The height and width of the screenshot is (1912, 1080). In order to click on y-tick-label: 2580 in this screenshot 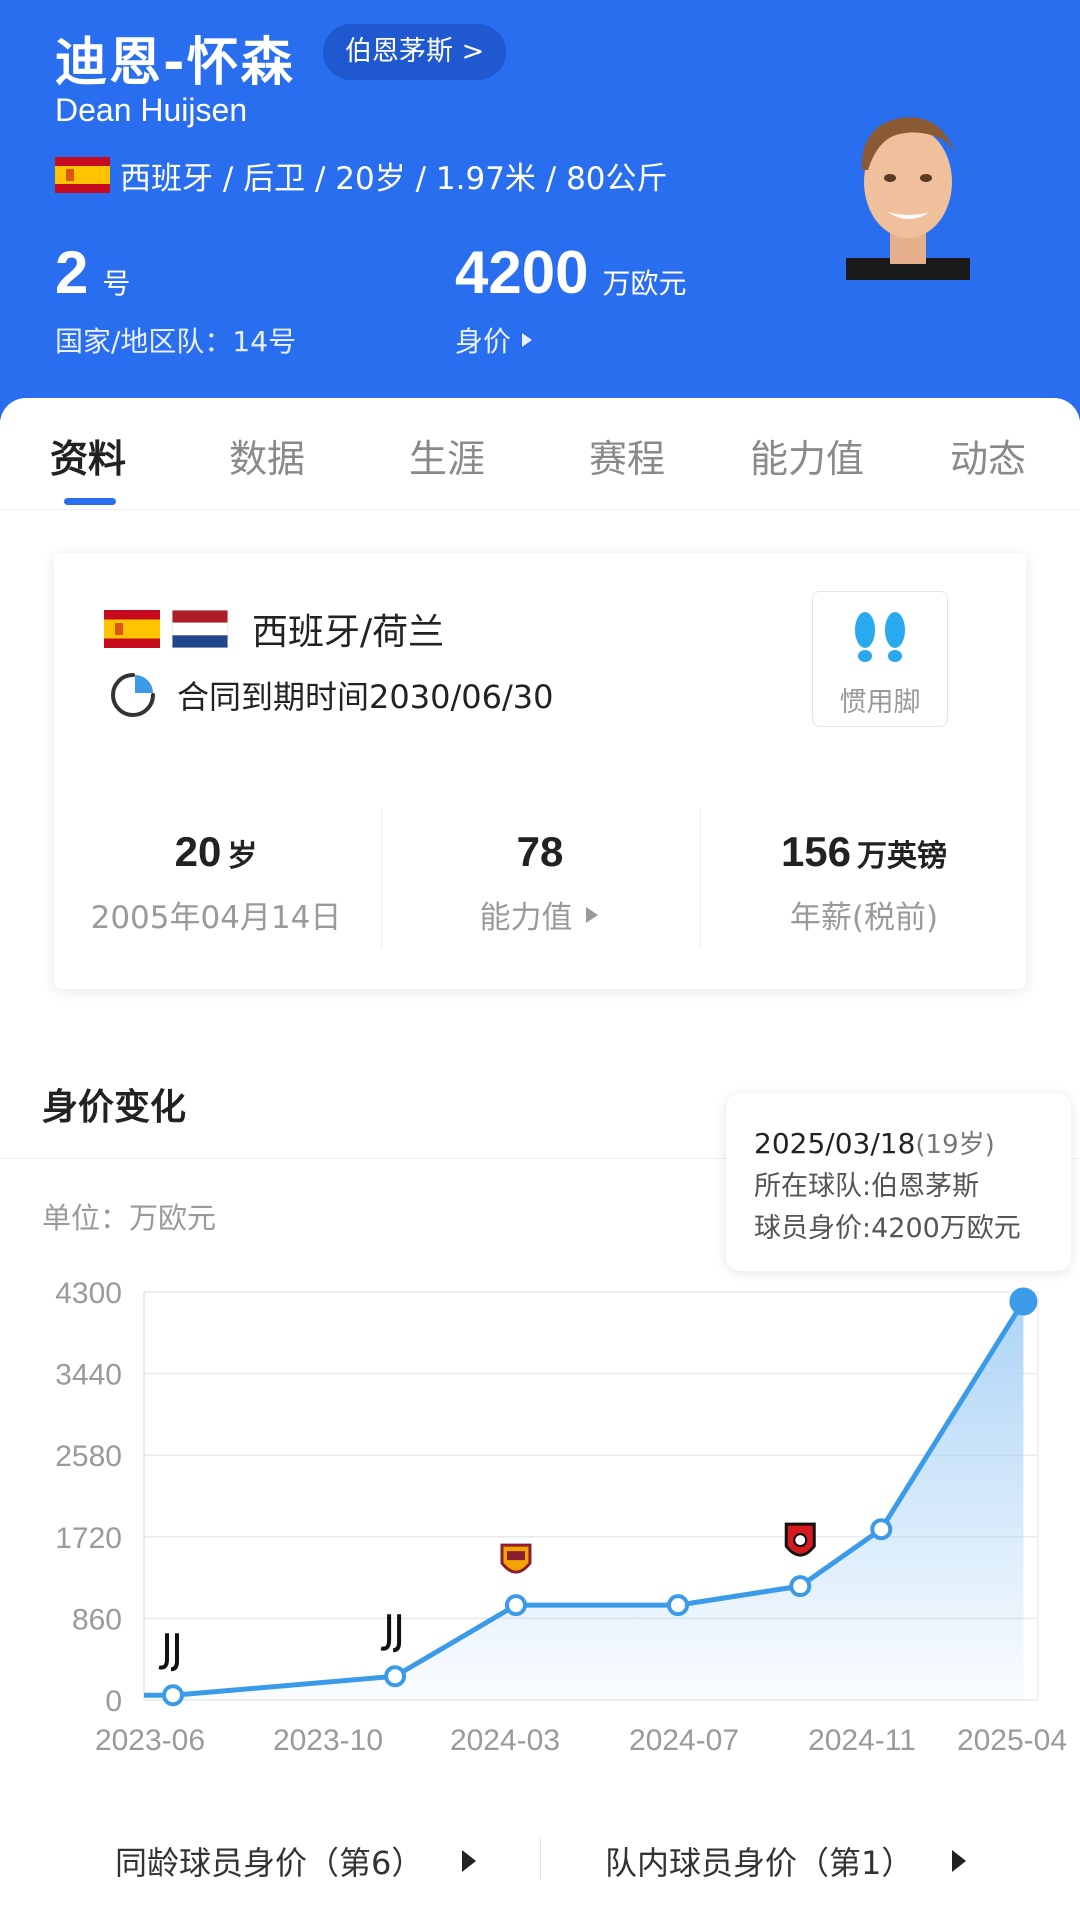, I will do `click(88, 1456)`.